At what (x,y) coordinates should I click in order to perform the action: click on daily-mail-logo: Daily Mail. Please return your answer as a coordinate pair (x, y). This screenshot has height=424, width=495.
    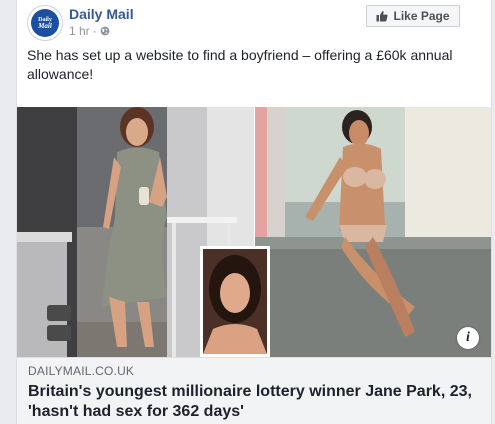
    Looking at the image, I should click on (45, 23).